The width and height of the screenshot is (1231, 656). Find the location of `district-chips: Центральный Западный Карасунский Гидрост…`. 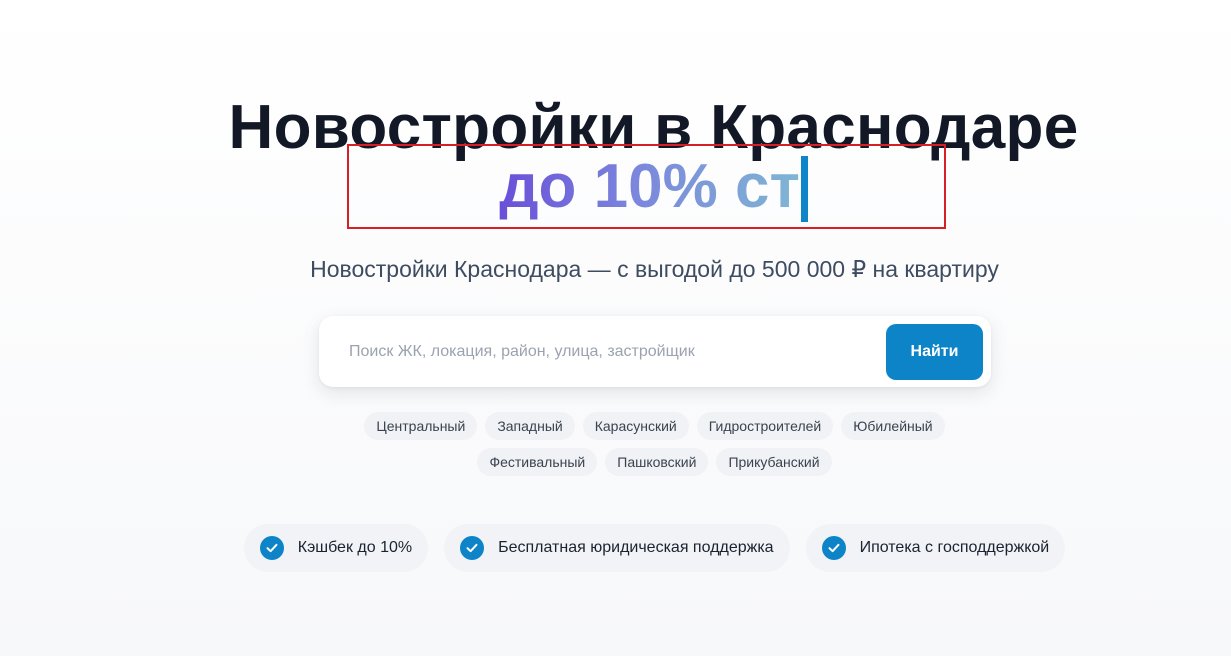

district-chips: Центральный Западный Карасунский Гидрост… is located at coordinates (615, 444).